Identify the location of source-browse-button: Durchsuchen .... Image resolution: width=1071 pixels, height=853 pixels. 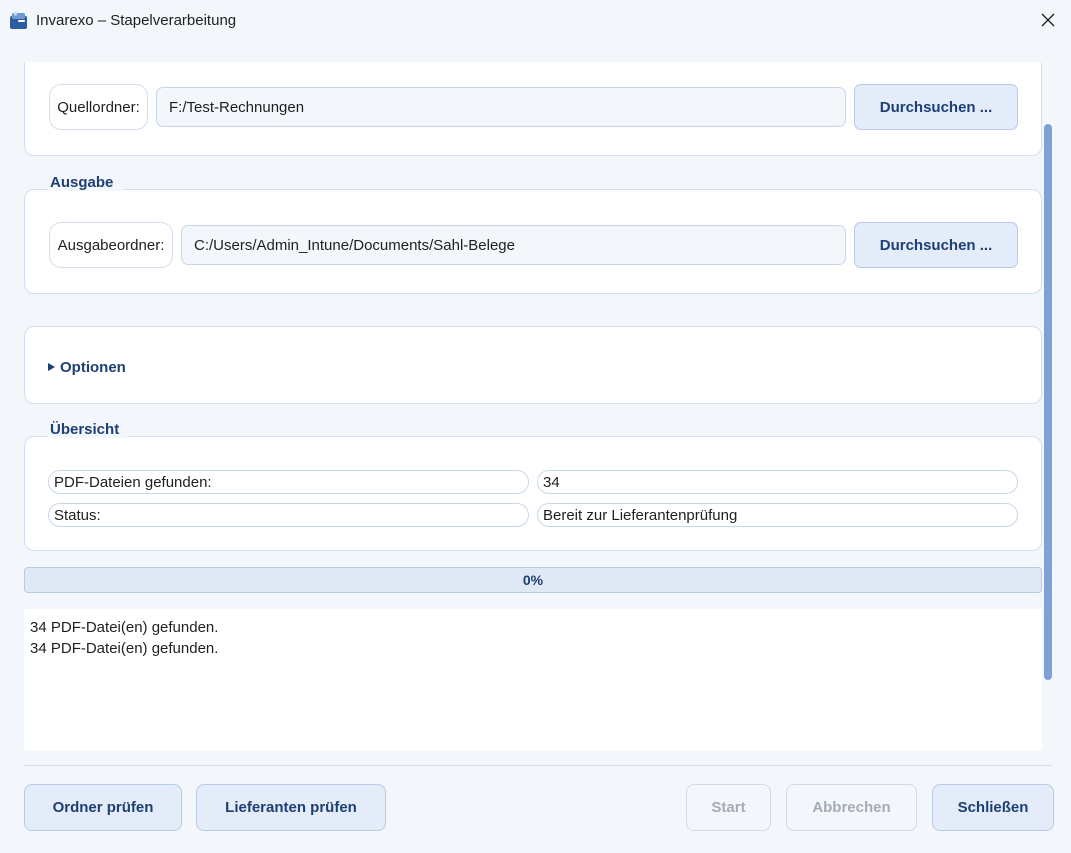
(936, 107).